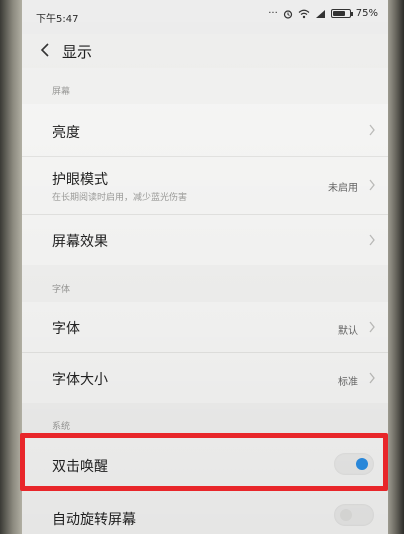 Image resolution: width=404 pixels, height=534 pixels. I want to click on toggle-knob, so click(346, 515).